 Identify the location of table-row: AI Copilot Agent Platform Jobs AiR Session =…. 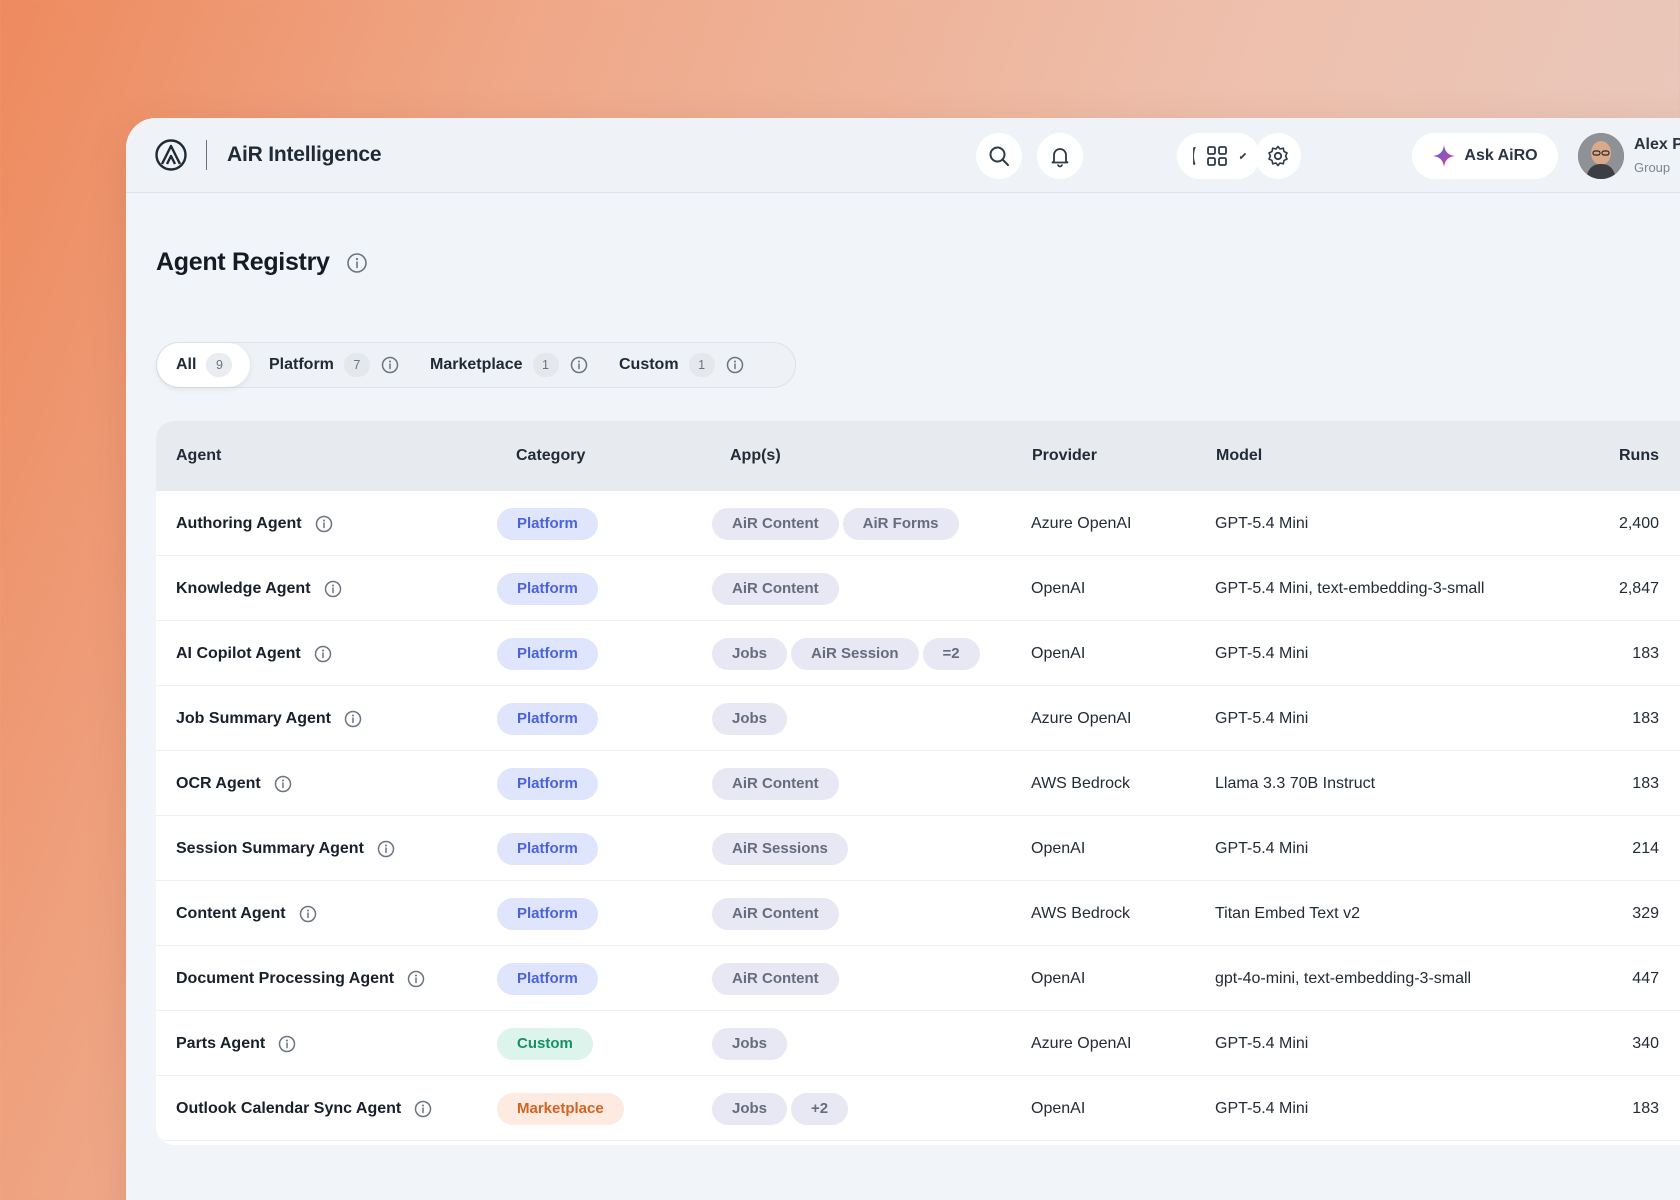
(918, 653).